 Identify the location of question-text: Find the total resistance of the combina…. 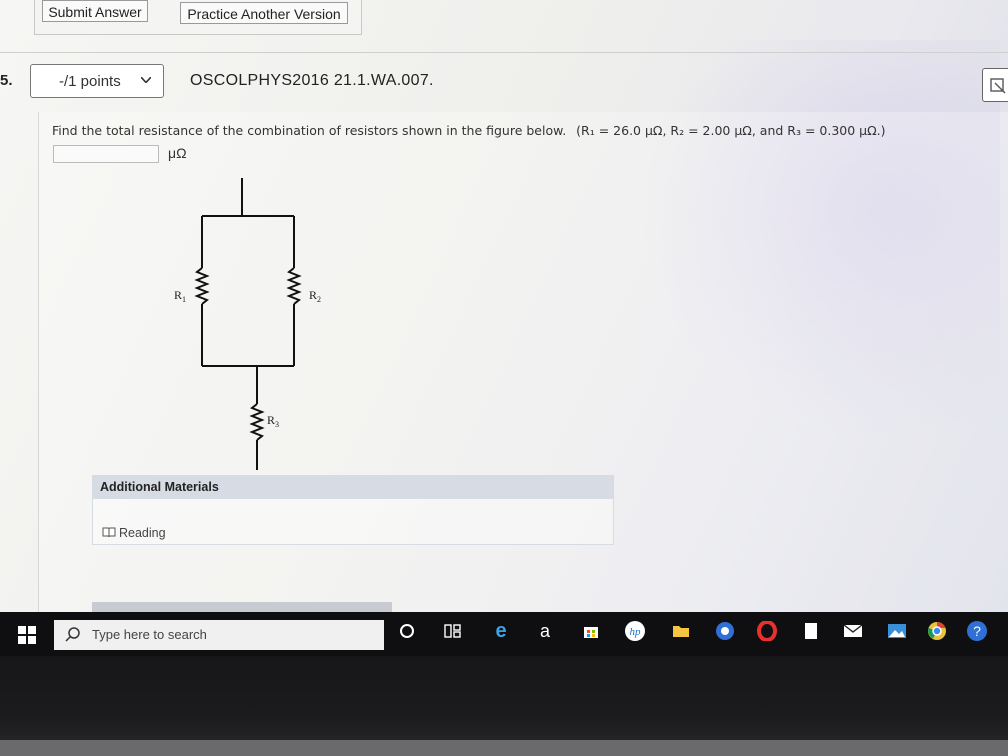
(469, 130).